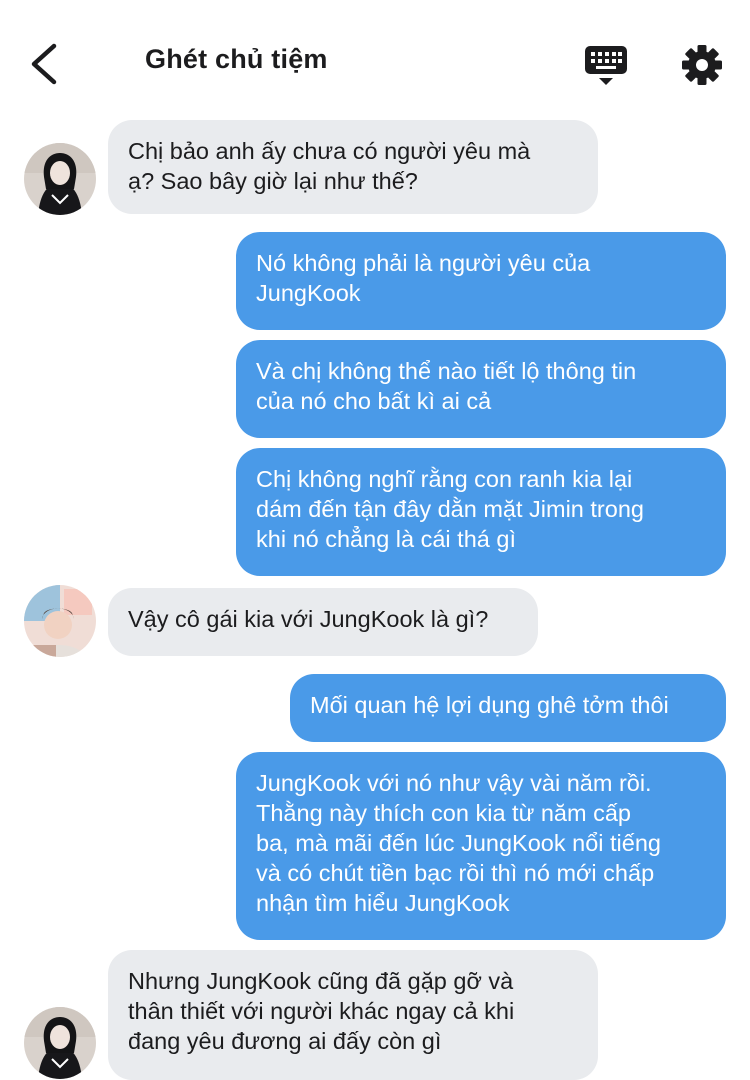  What do you see at coordinates (508, 708) in the screenshot?
I see `message-bubble-outgoing: Mối quan hệ lợi dụng ghê tởm thôi` at bounding box center [508, 708].